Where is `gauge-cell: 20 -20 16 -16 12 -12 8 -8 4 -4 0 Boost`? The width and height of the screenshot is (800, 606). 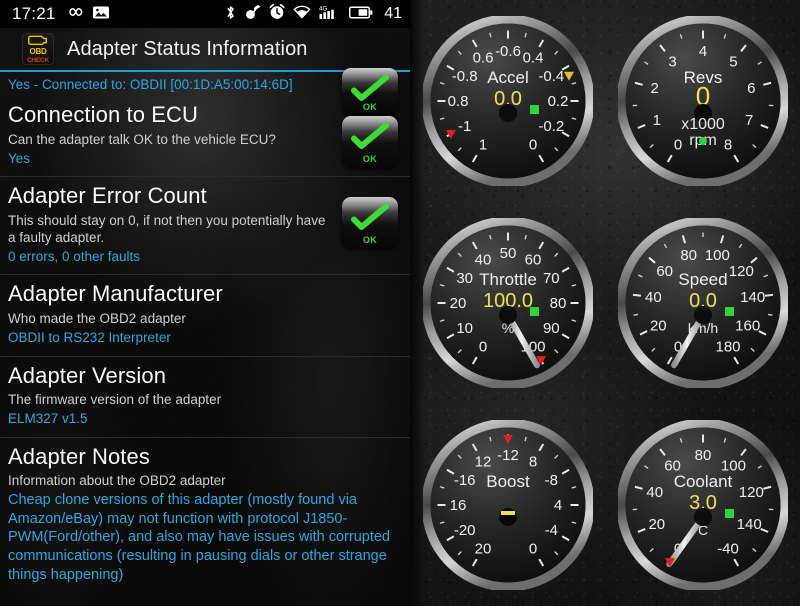
gauge-cell: 20 -20 16 -16 12 -12 8 -8 4 -4 0 Boost is located at coordinates (507, 505).